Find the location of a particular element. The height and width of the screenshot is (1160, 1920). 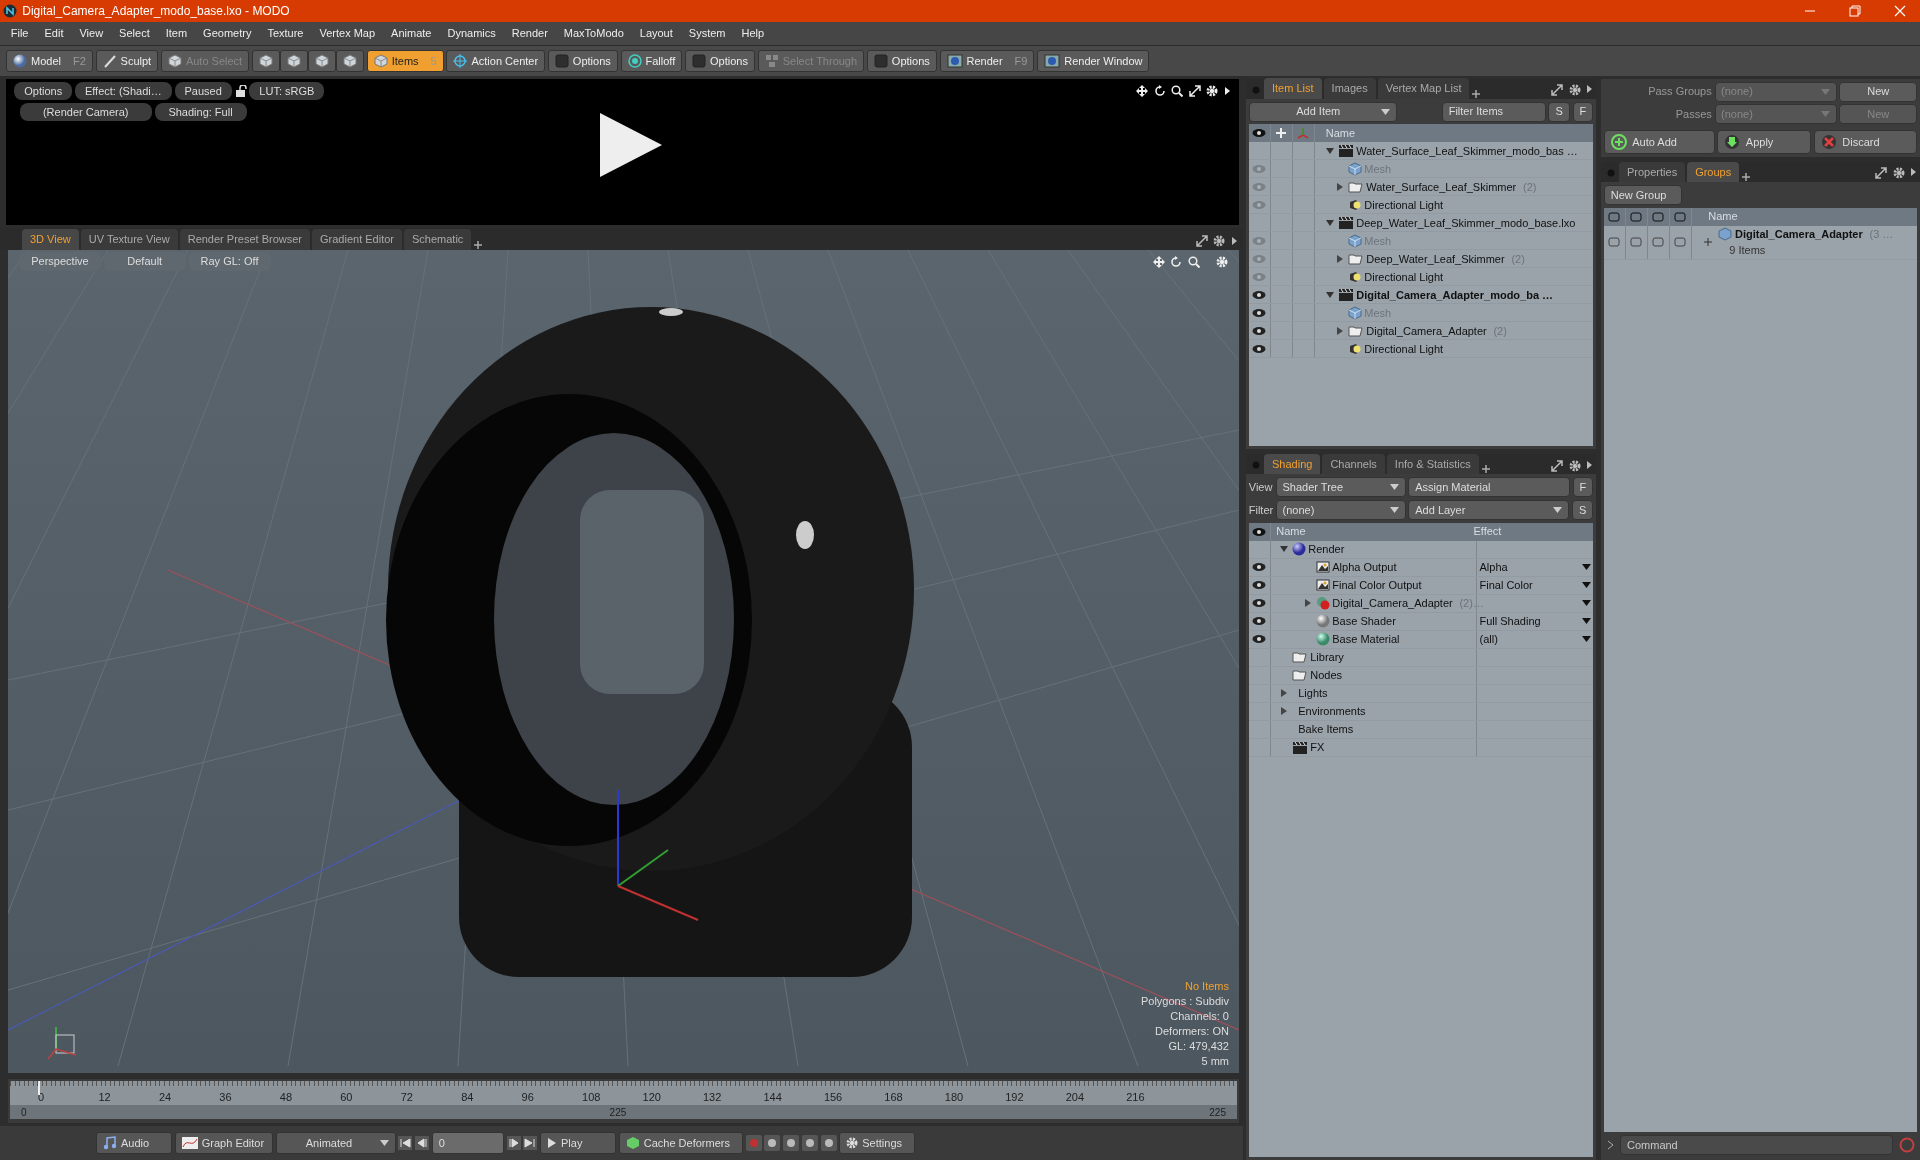

menu-item: View is located at coordinates (91, 33).